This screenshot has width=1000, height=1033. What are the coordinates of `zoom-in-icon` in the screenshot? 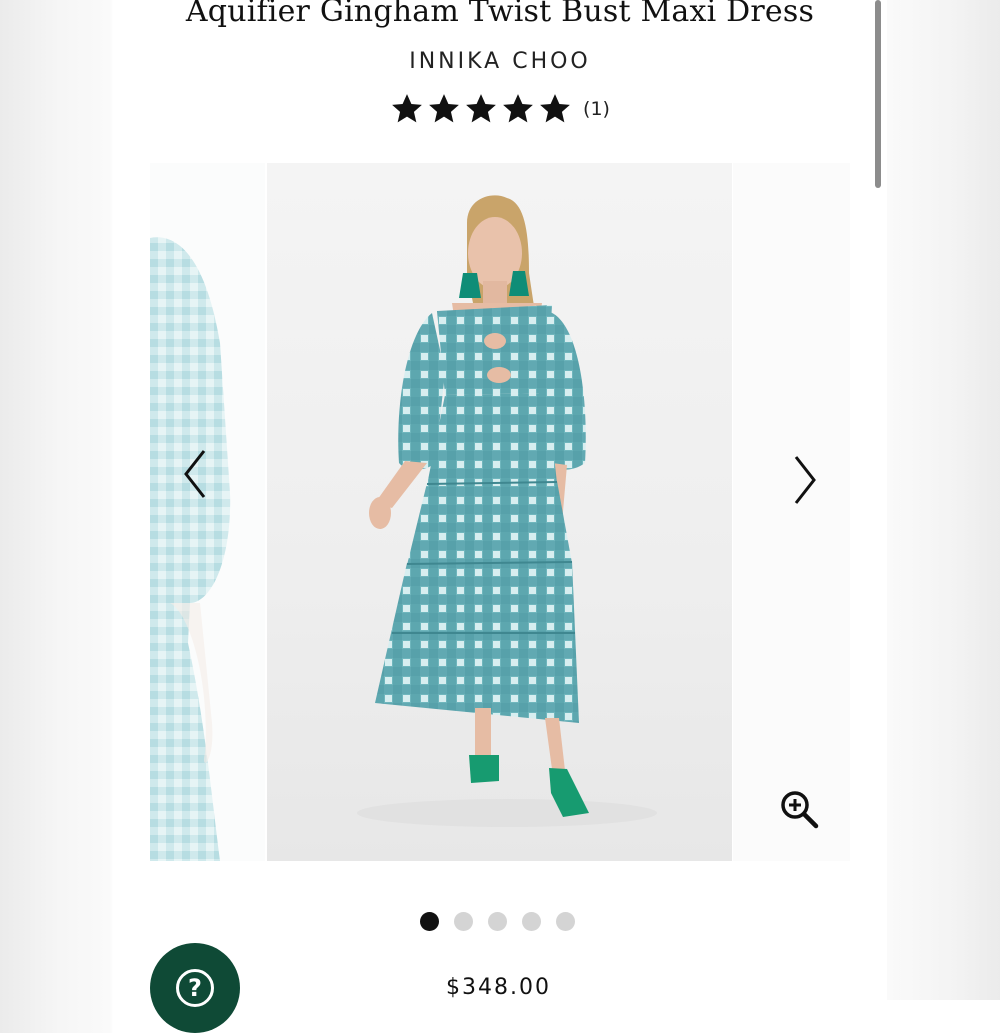 It's located at (800, 810).